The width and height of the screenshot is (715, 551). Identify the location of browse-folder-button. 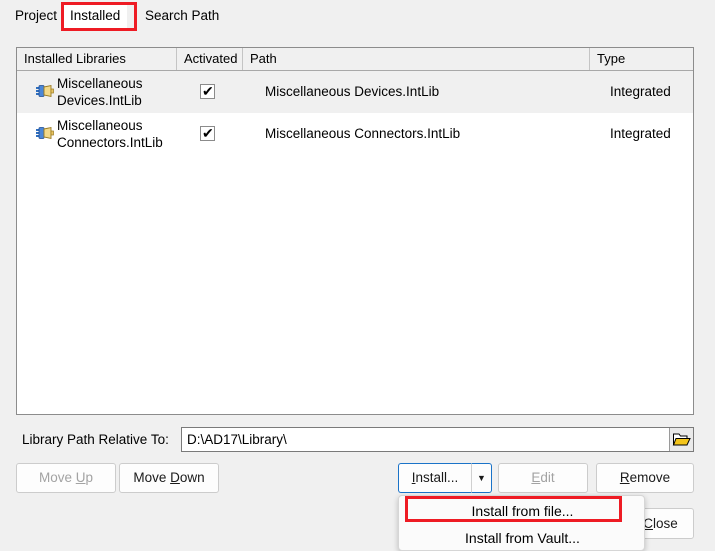
(681, 439).